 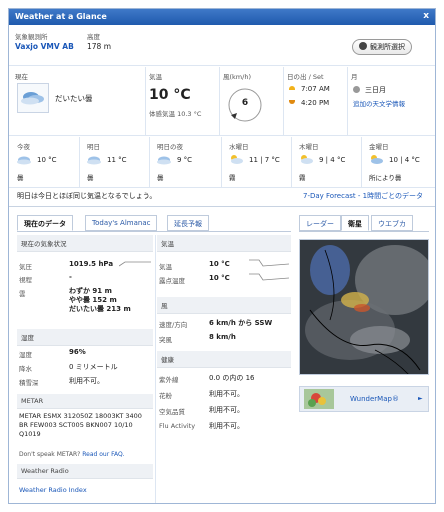 I want to click on sunset-time: 4:20 PM, so click(x=315, y=103).